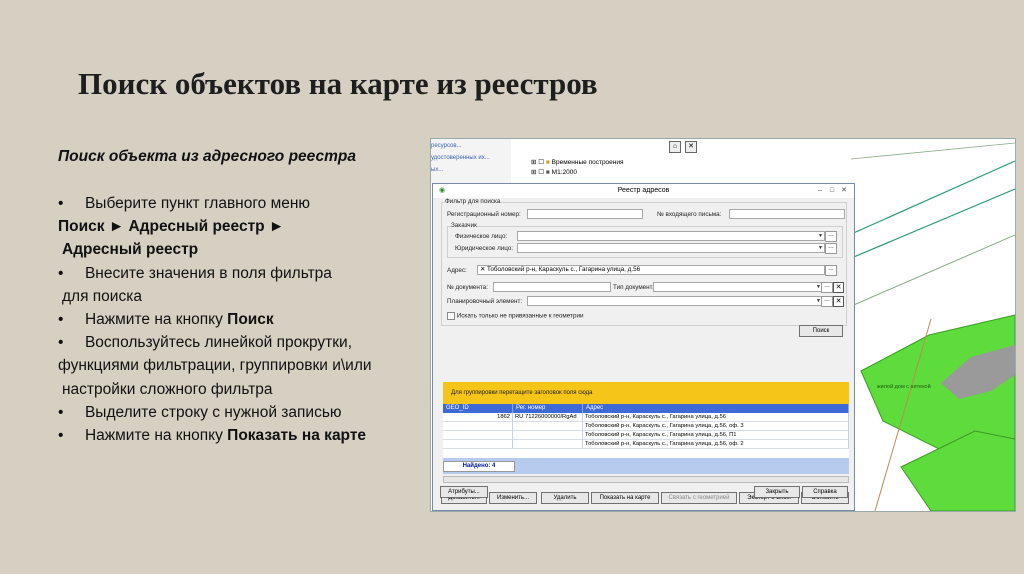 The image size is (1024, 574). What do you see at coordinates (478, 408) in the screenshot?
I see `column-header: GEO_ID` at bounding box center [478, 408].